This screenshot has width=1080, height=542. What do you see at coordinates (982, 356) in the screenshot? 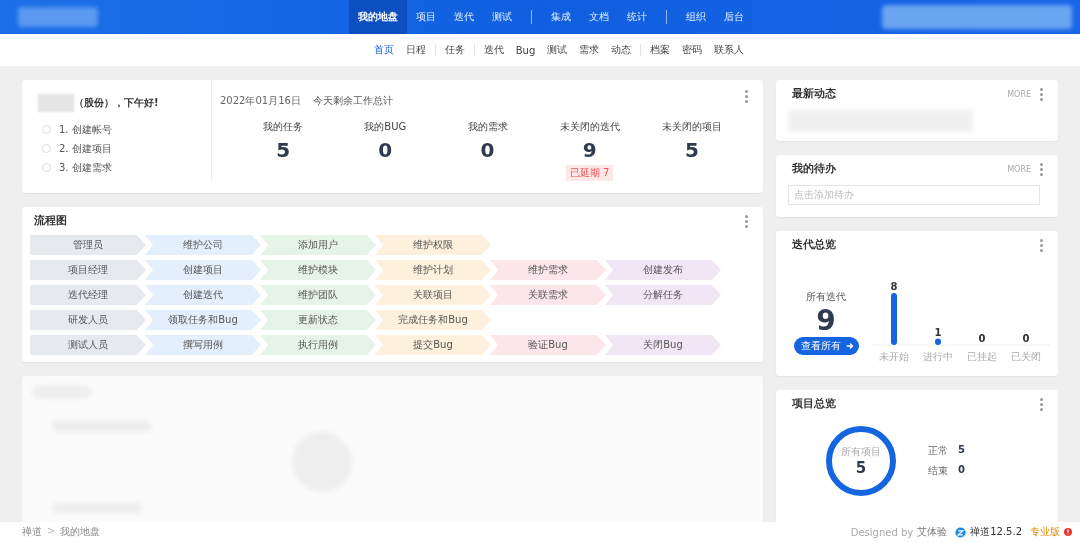
I see `category-label: 已挂起` at bounding box center [982, 356].